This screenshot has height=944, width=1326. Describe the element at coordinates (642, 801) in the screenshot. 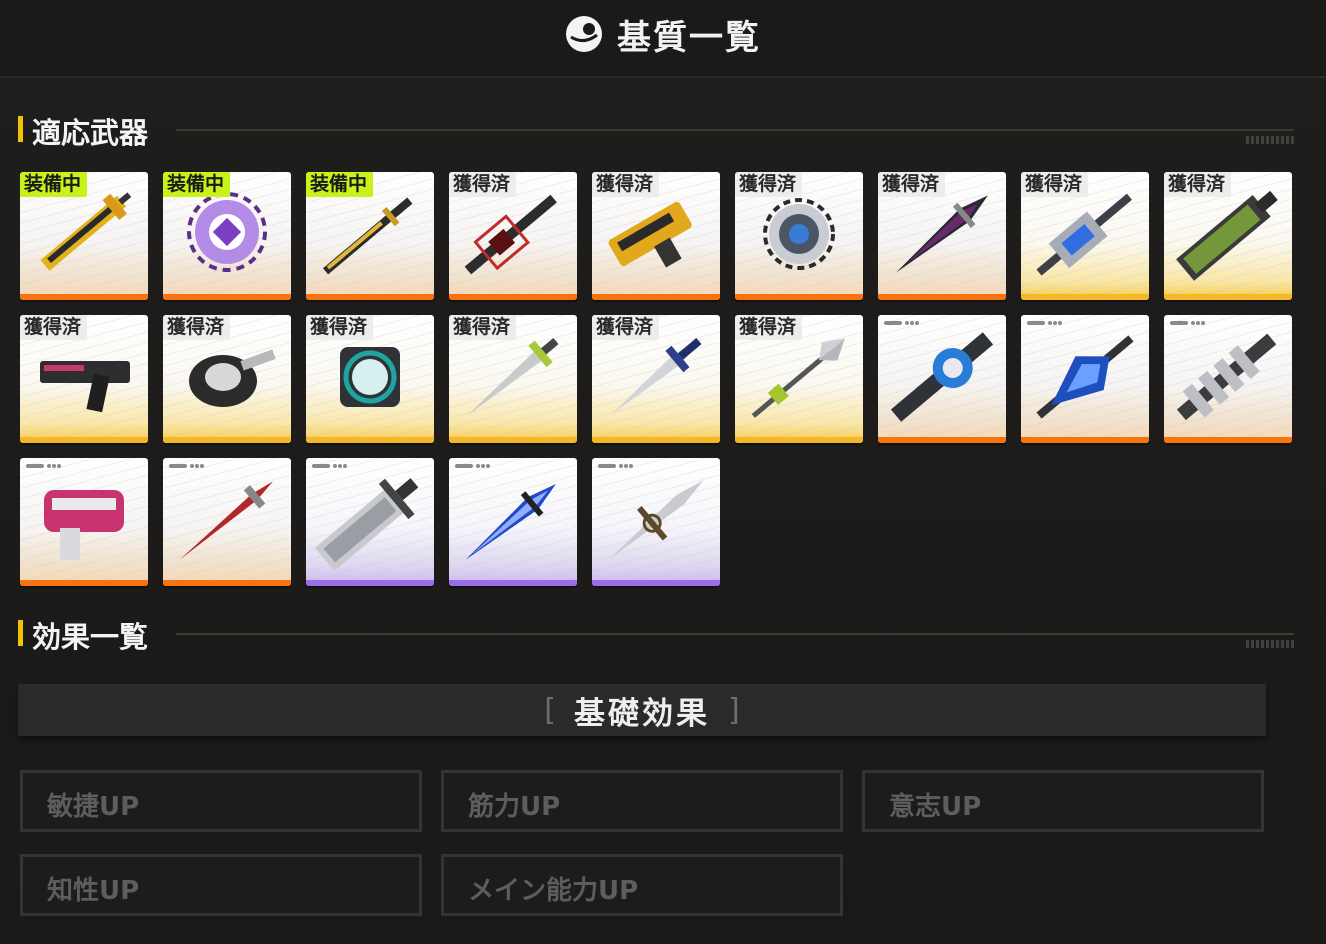

I see `effect-option-strength: 筋力UP` at that location.